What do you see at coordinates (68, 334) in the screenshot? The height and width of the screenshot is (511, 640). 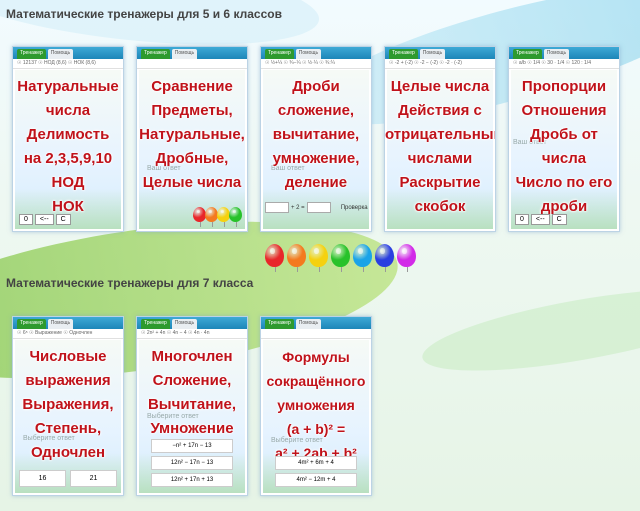 I see `topic-selector: ☉ 6⁵ ☉ Выражение ☉ Одночлен` at bounding box center [68, 334].